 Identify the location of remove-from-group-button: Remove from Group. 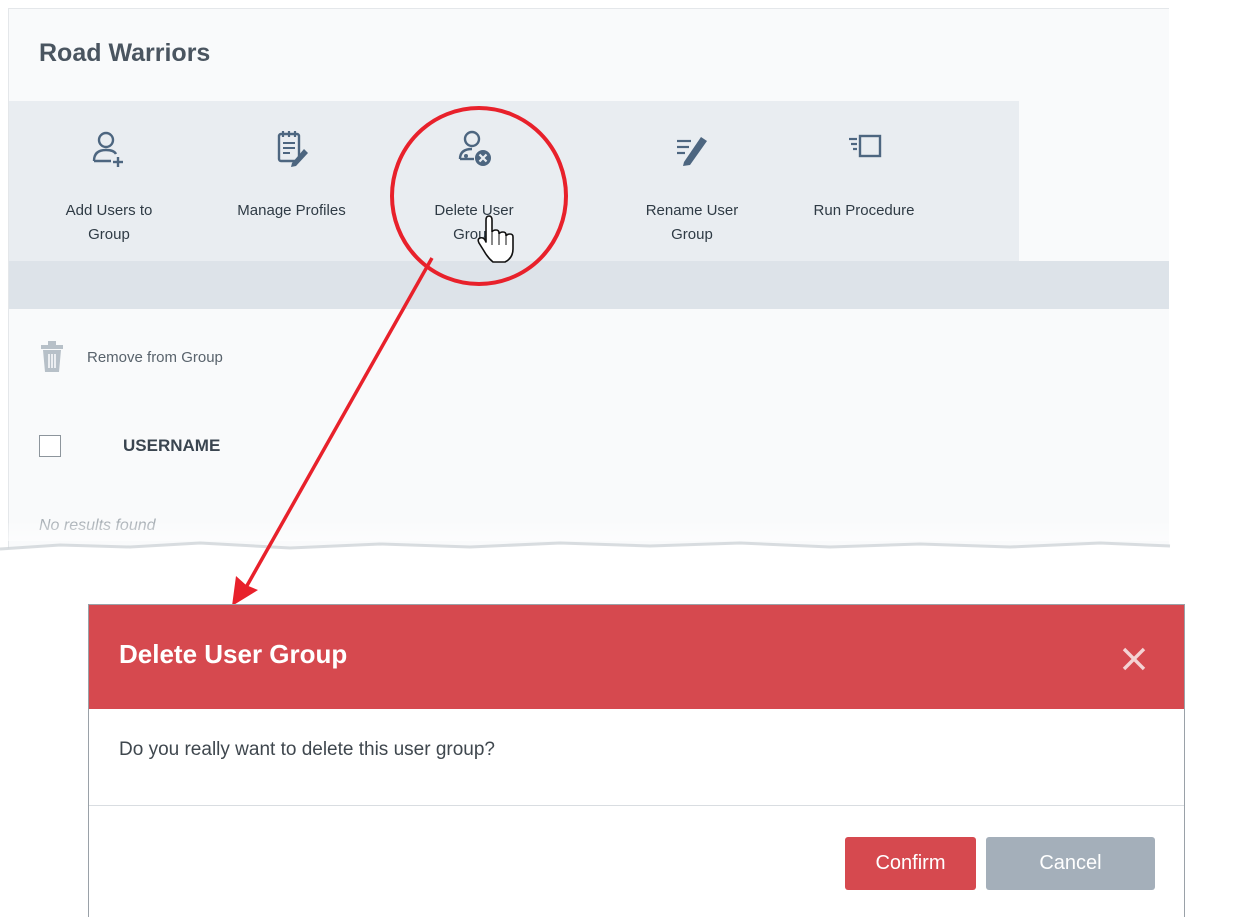
(131, 357).